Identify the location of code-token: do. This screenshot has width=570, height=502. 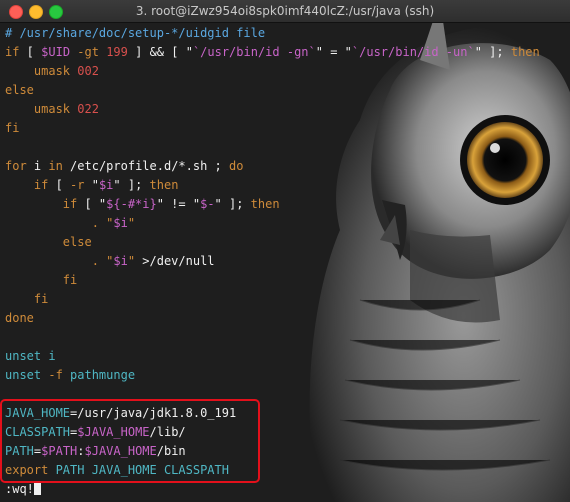
(236, 166).